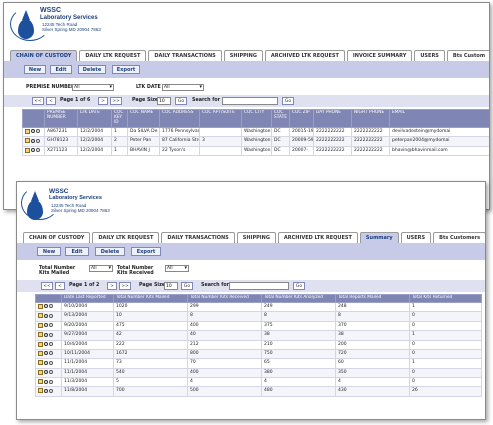  I want to click on tab-summary: Summary, so click(379, 237).